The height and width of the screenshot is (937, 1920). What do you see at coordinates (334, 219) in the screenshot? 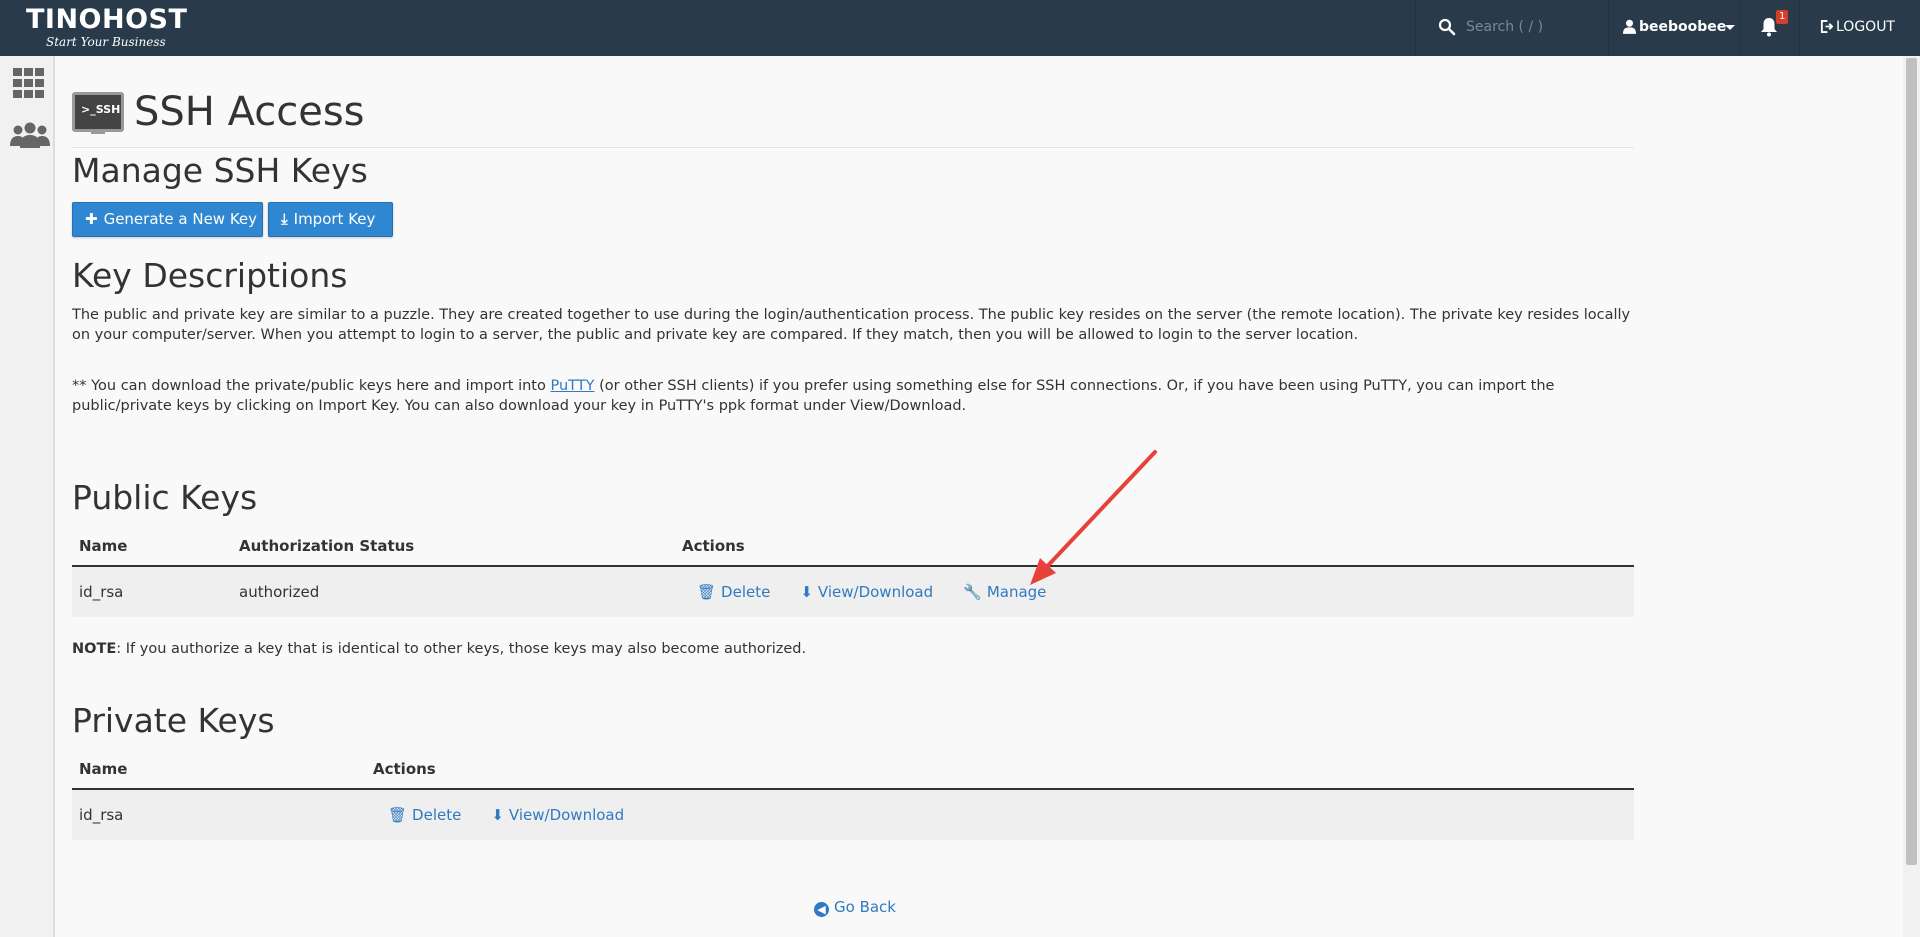
I see `import-key-label: Import Key` at bounding box center [334, 219].